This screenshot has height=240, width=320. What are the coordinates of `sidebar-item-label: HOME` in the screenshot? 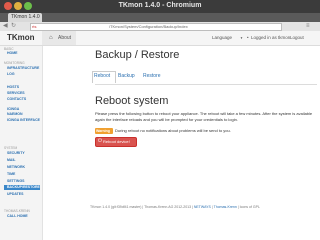 It's located at (12, 53).